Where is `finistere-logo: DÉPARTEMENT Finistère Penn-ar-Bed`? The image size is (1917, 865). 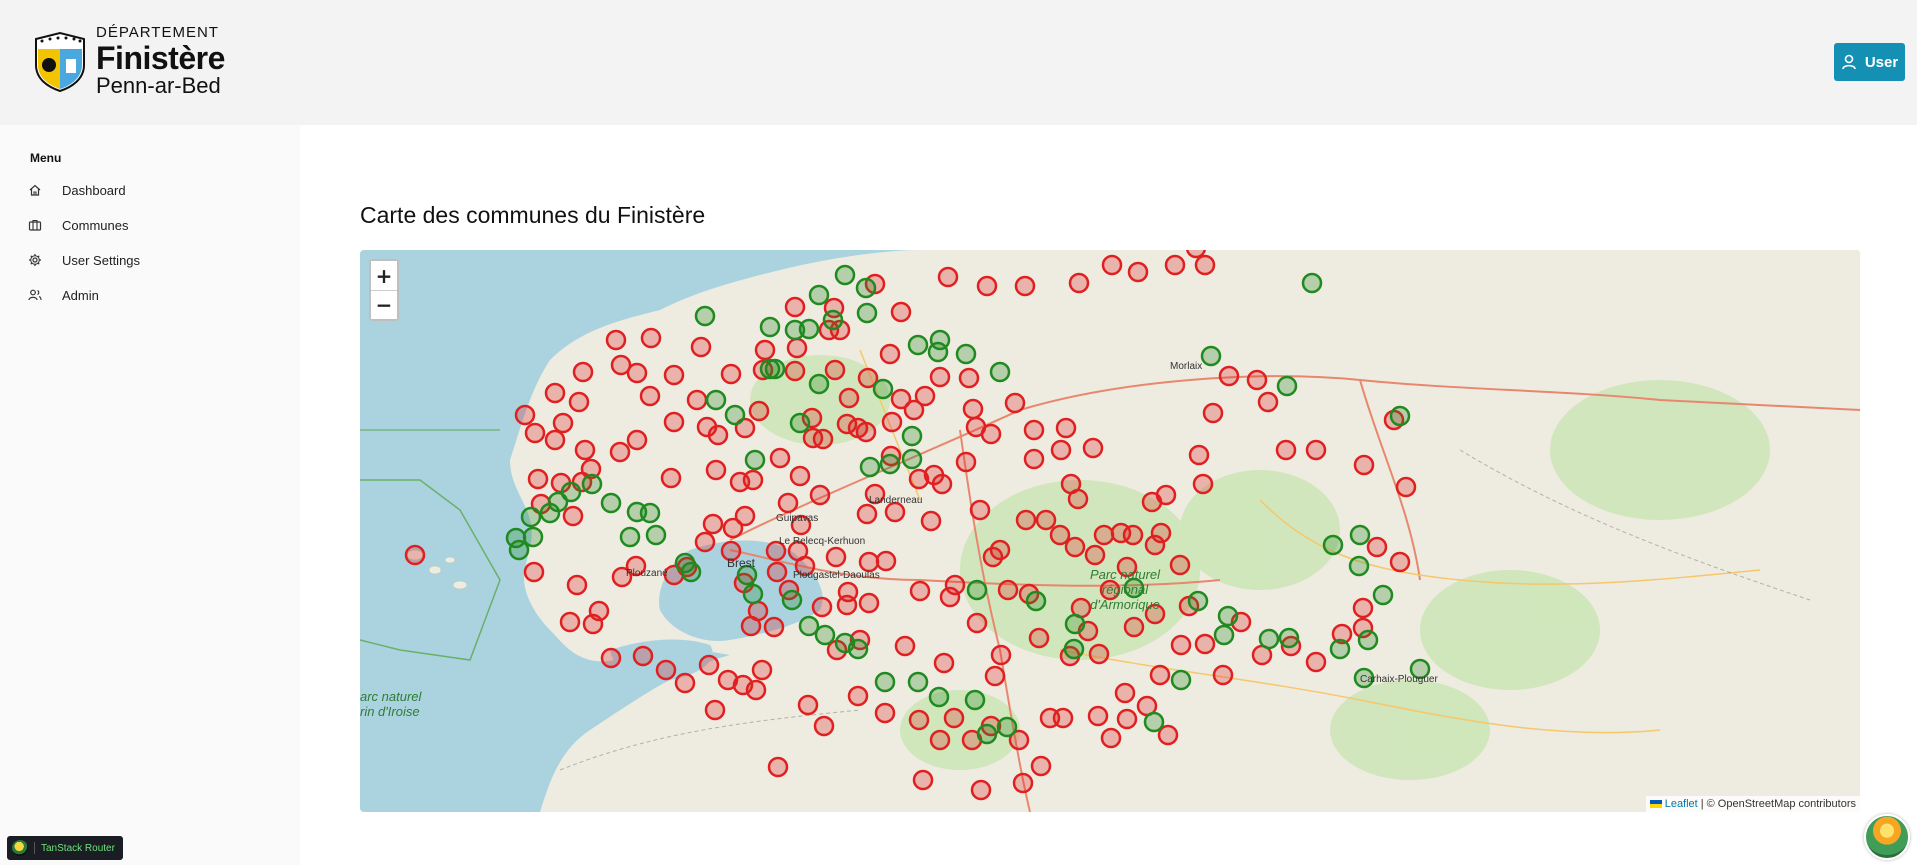 finistere-logo: DÉPARTEMENT Finistère Penn-ar-Bed is located at coordinates (128, 61).